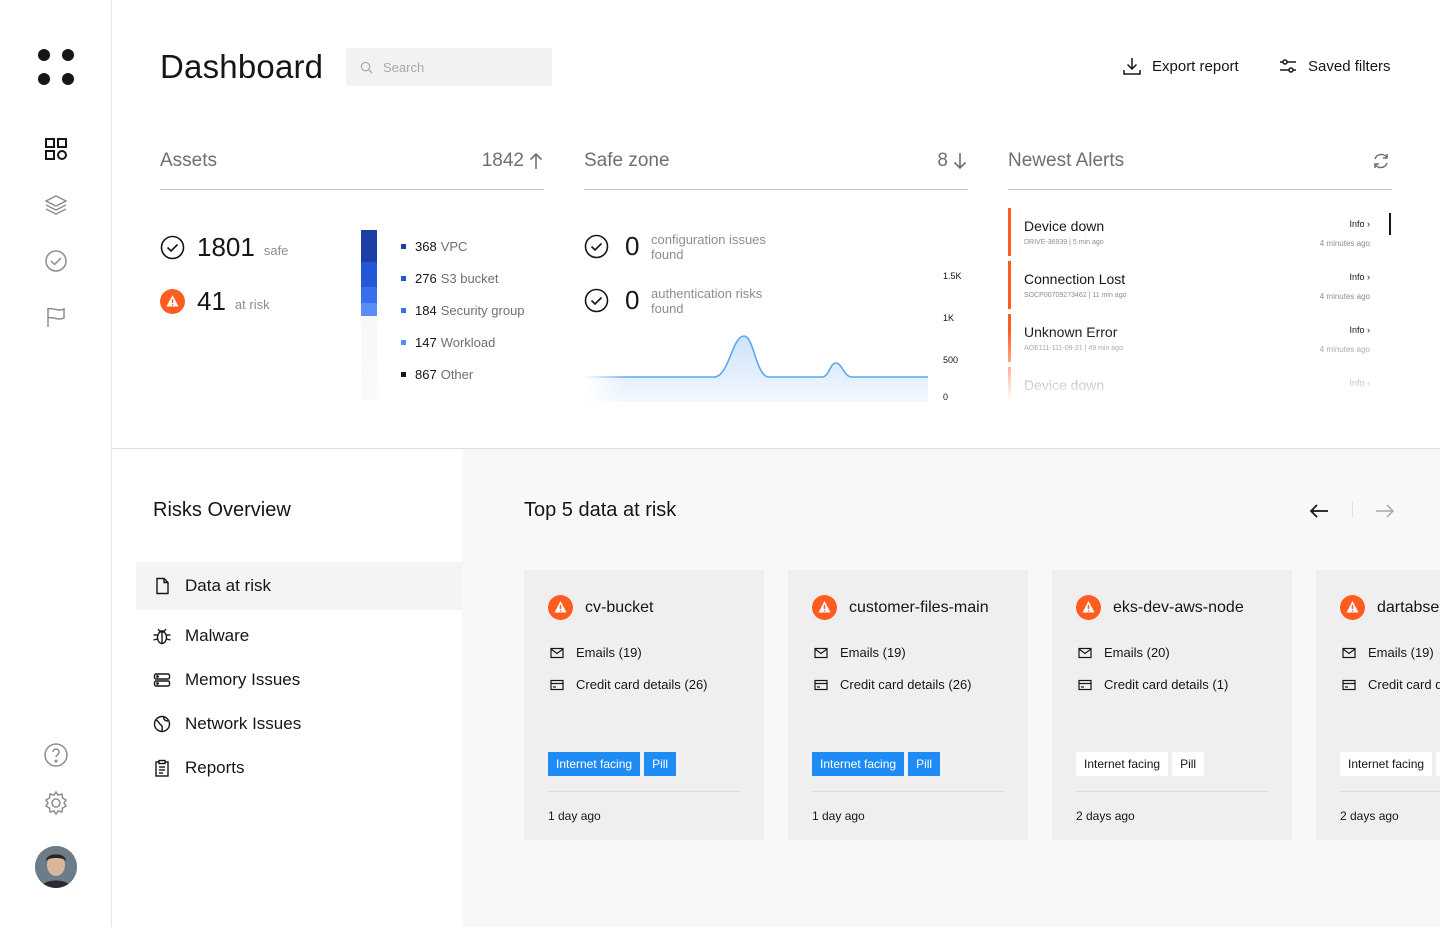 This screenshot has width=1440, height=927. What do you see at coordinates (56, 867) in the screenshot?
I see `user-avatar` at bounding box center [56, 867].